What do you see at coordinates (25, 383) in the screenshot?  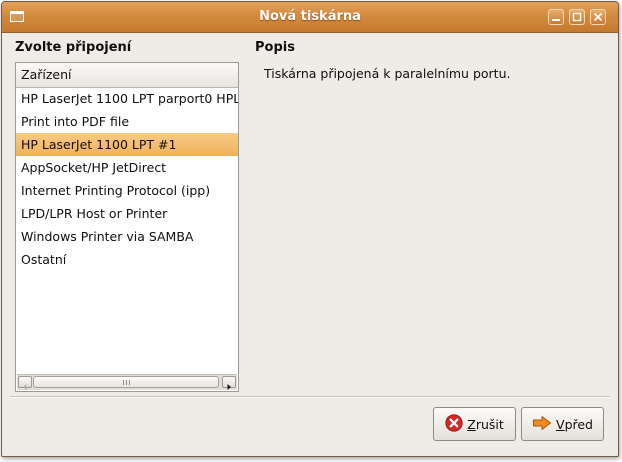 I see `scroll-left-button` at bounding box center [25, 383].